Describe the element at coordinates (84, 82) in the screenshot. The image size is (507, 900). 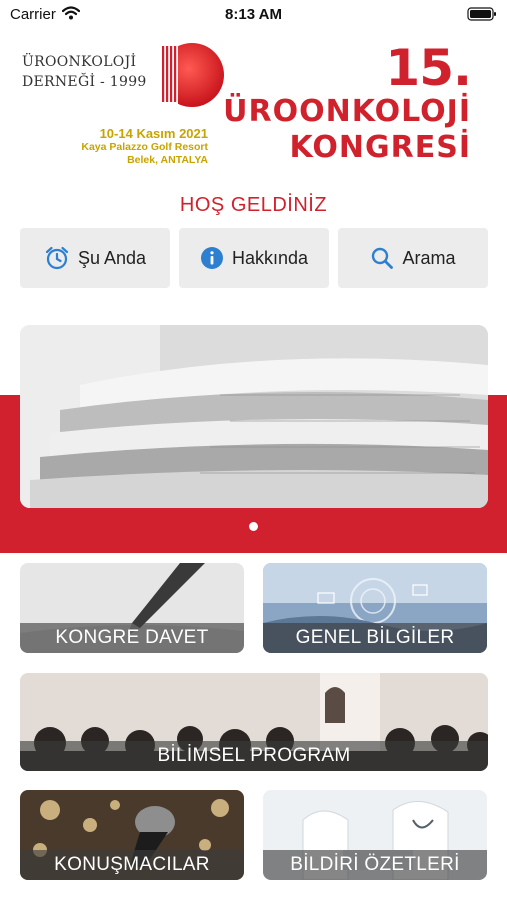
I see `association-name-line2: DERNEĞİ - 1999` at that location.